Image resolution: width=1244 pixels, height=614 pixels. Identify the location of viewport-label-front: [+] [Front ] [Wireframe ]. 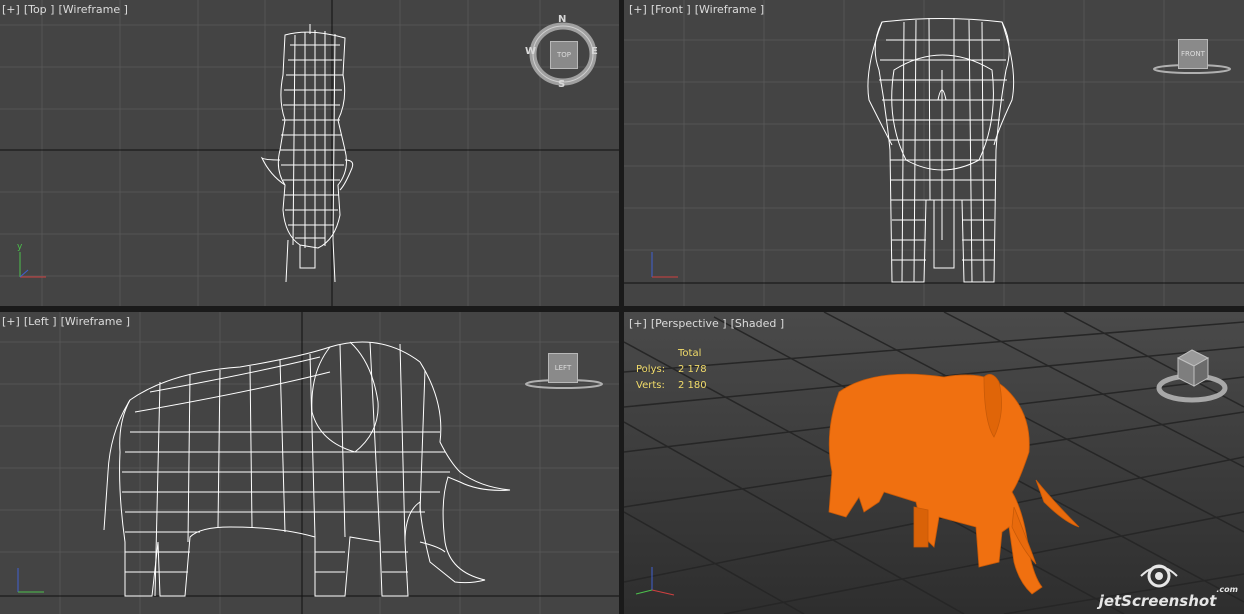
(696, 9).